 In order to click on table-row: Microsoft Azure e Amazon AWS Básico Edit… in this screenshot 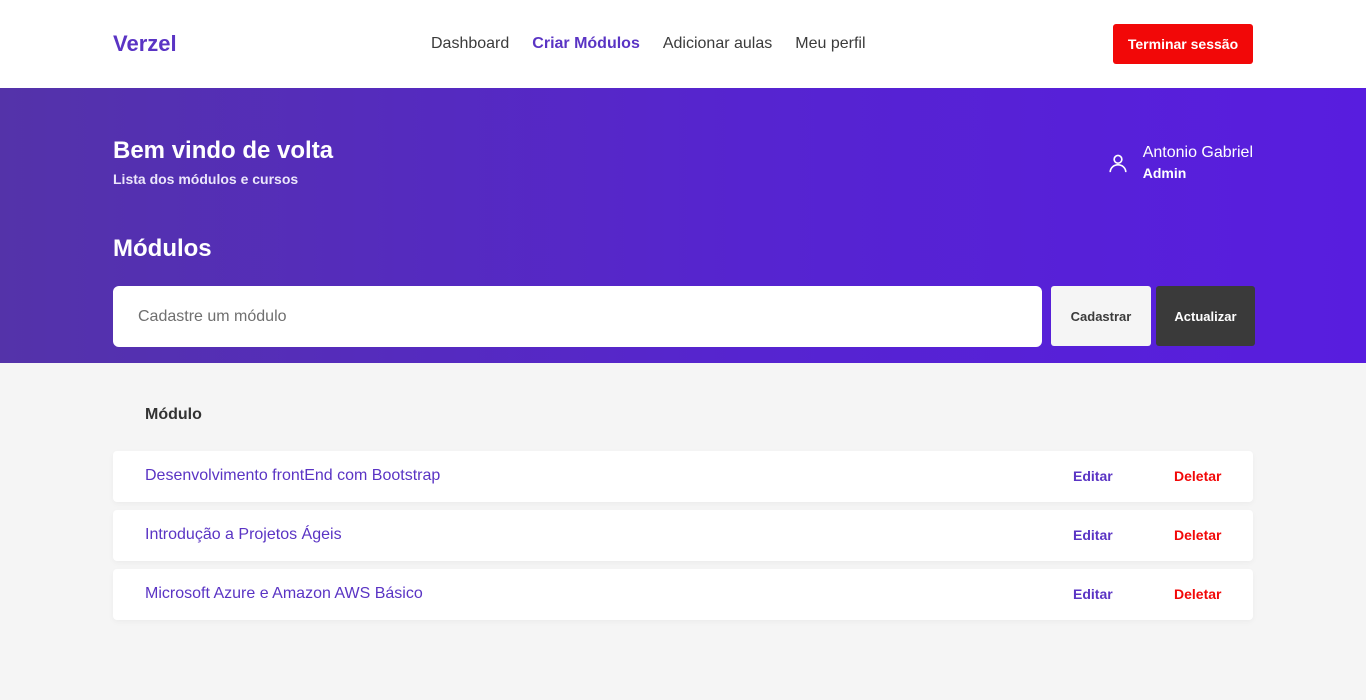, I will do `click(683, 594)`.